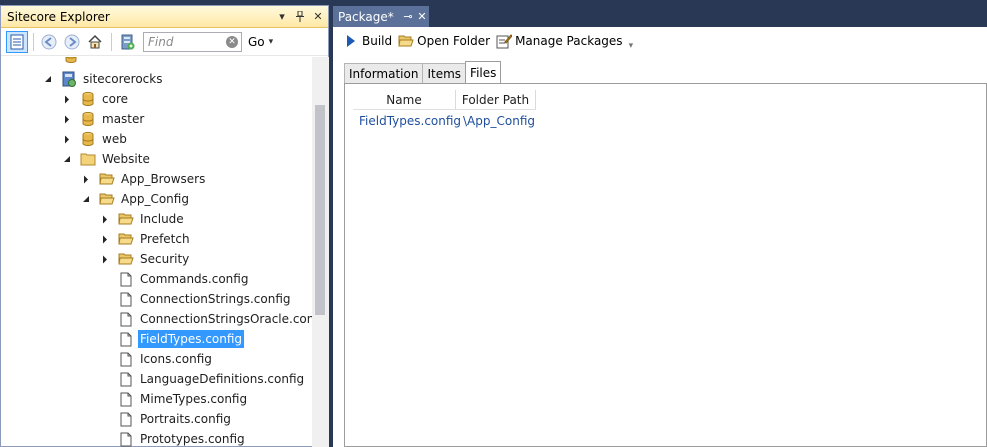  I want to click on tree-item: Include, so click(143, 219).